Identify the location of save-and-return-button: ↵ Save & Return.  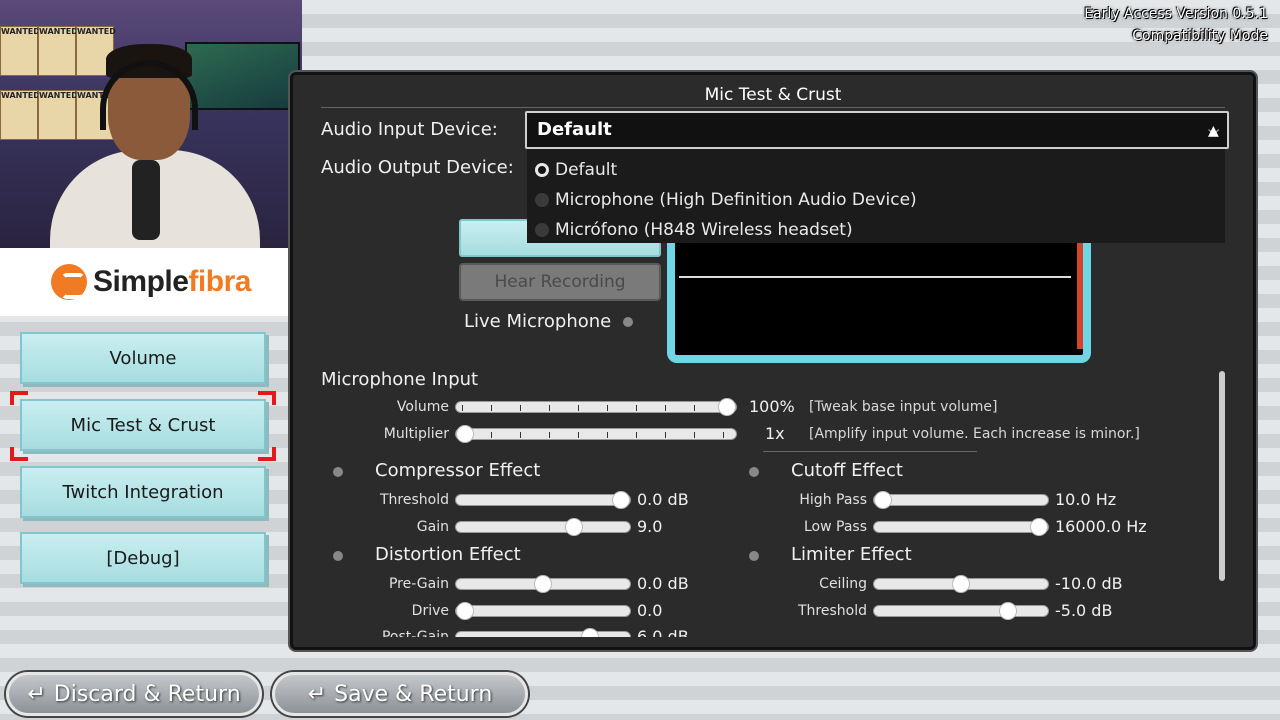
(400, 694).